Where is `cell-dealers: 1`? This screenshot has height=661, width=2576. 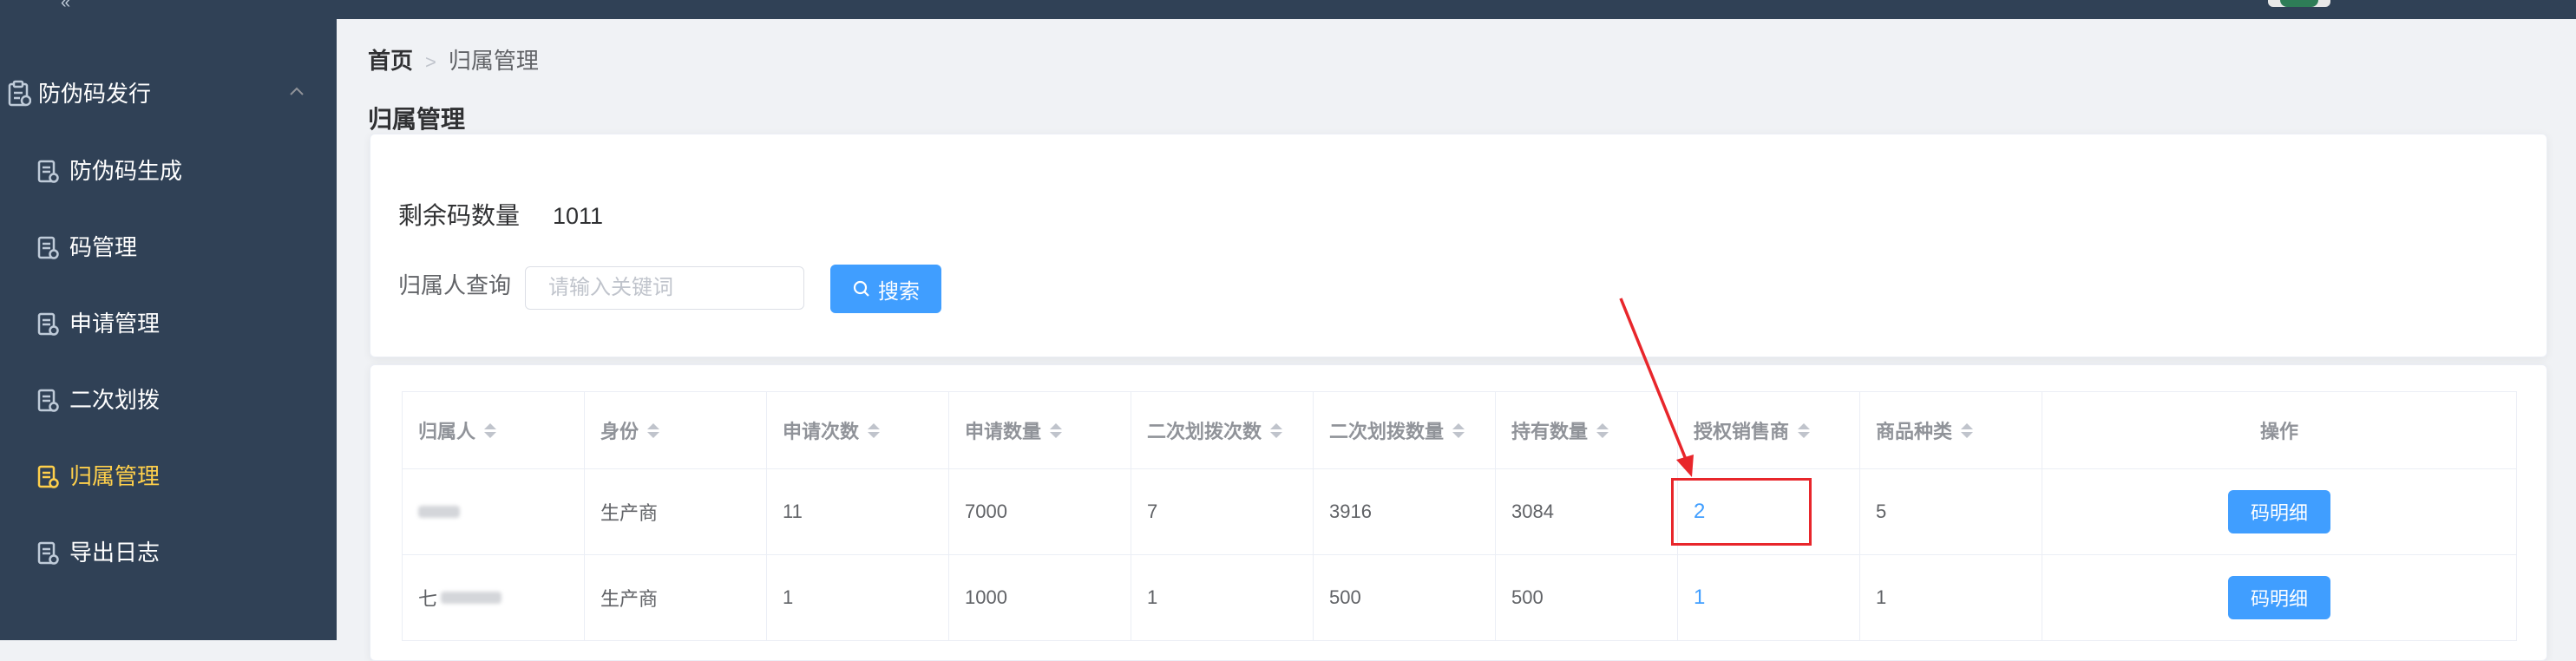
cell-dealers: 1 is located at coordinates (1769, 597).